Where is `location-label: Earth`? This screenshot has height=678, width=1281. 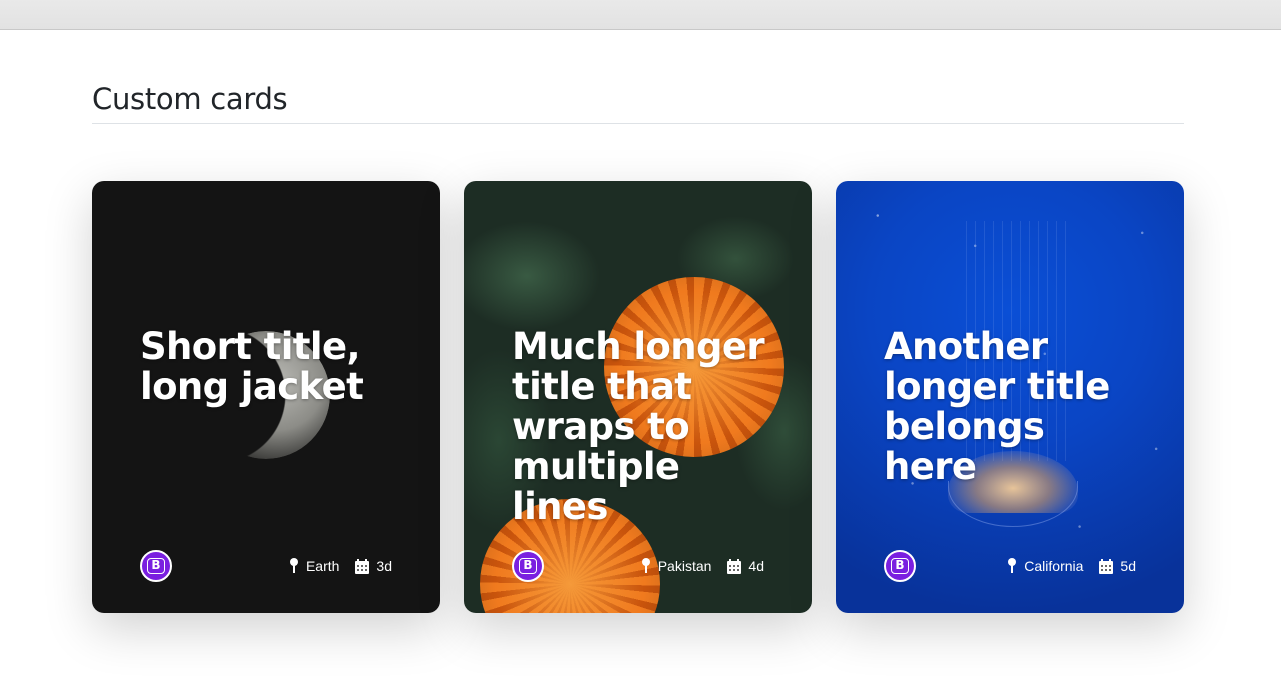
location-label: Earth is located at coordinates (322, 566).